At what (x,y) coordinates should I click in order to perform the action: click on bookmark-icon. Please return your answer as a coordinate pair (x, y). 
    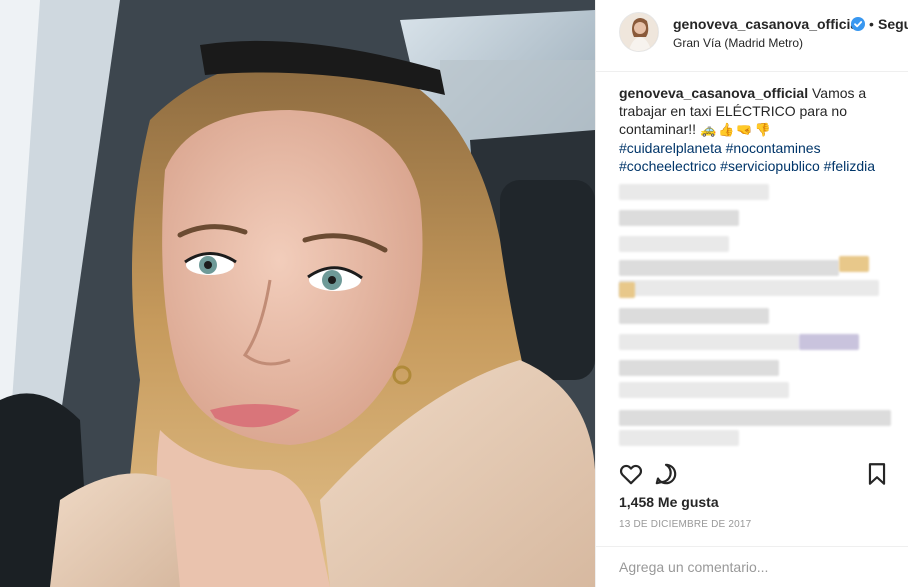
    Looking at the image, I should click on (877, 474).